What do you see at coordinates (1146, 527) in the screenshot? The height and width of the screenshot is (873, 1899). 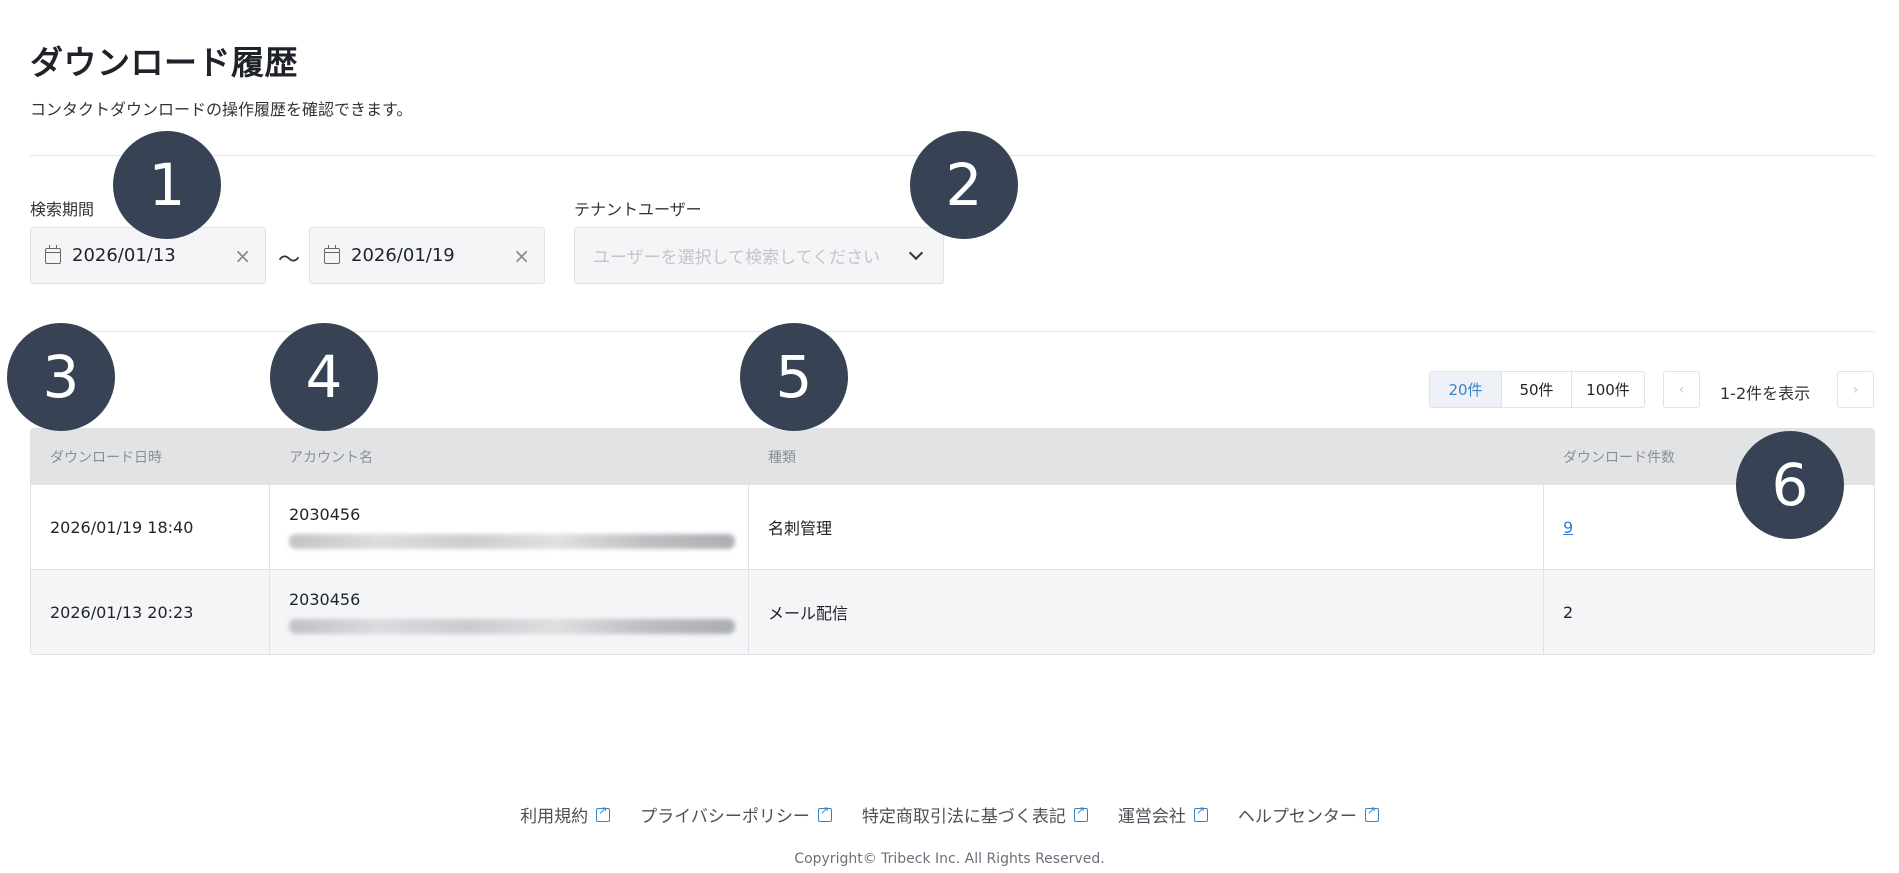 I see `row-type: 名刺管理` at bounding box center [1146, 527].